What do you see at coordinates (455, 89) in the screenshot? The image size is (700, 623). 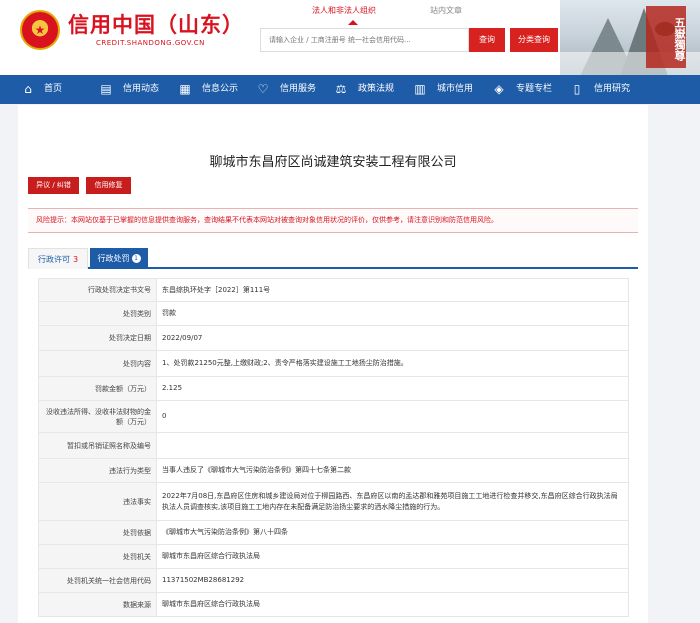 I see `nav-item-city-credit: 城市信用` at bounding box center [455, 89].